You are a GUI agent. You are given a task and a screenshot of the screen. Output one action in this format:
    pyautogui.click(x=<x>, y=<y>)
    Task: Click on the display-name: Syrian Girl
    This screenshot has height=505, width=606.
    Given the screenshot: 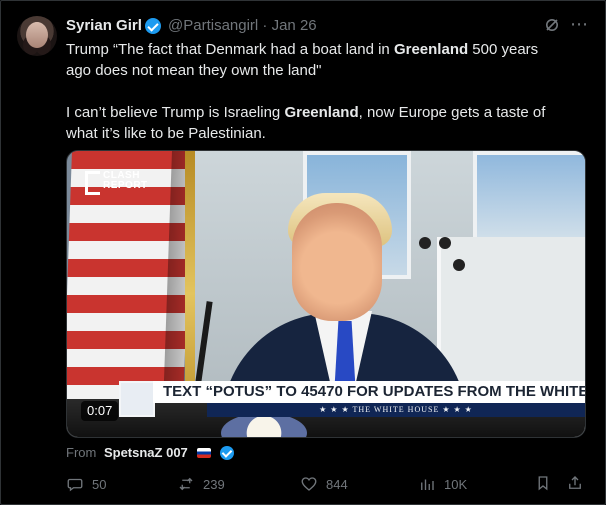 What is the action you would take?
    pyautogui.click(x=104, y=25)
    